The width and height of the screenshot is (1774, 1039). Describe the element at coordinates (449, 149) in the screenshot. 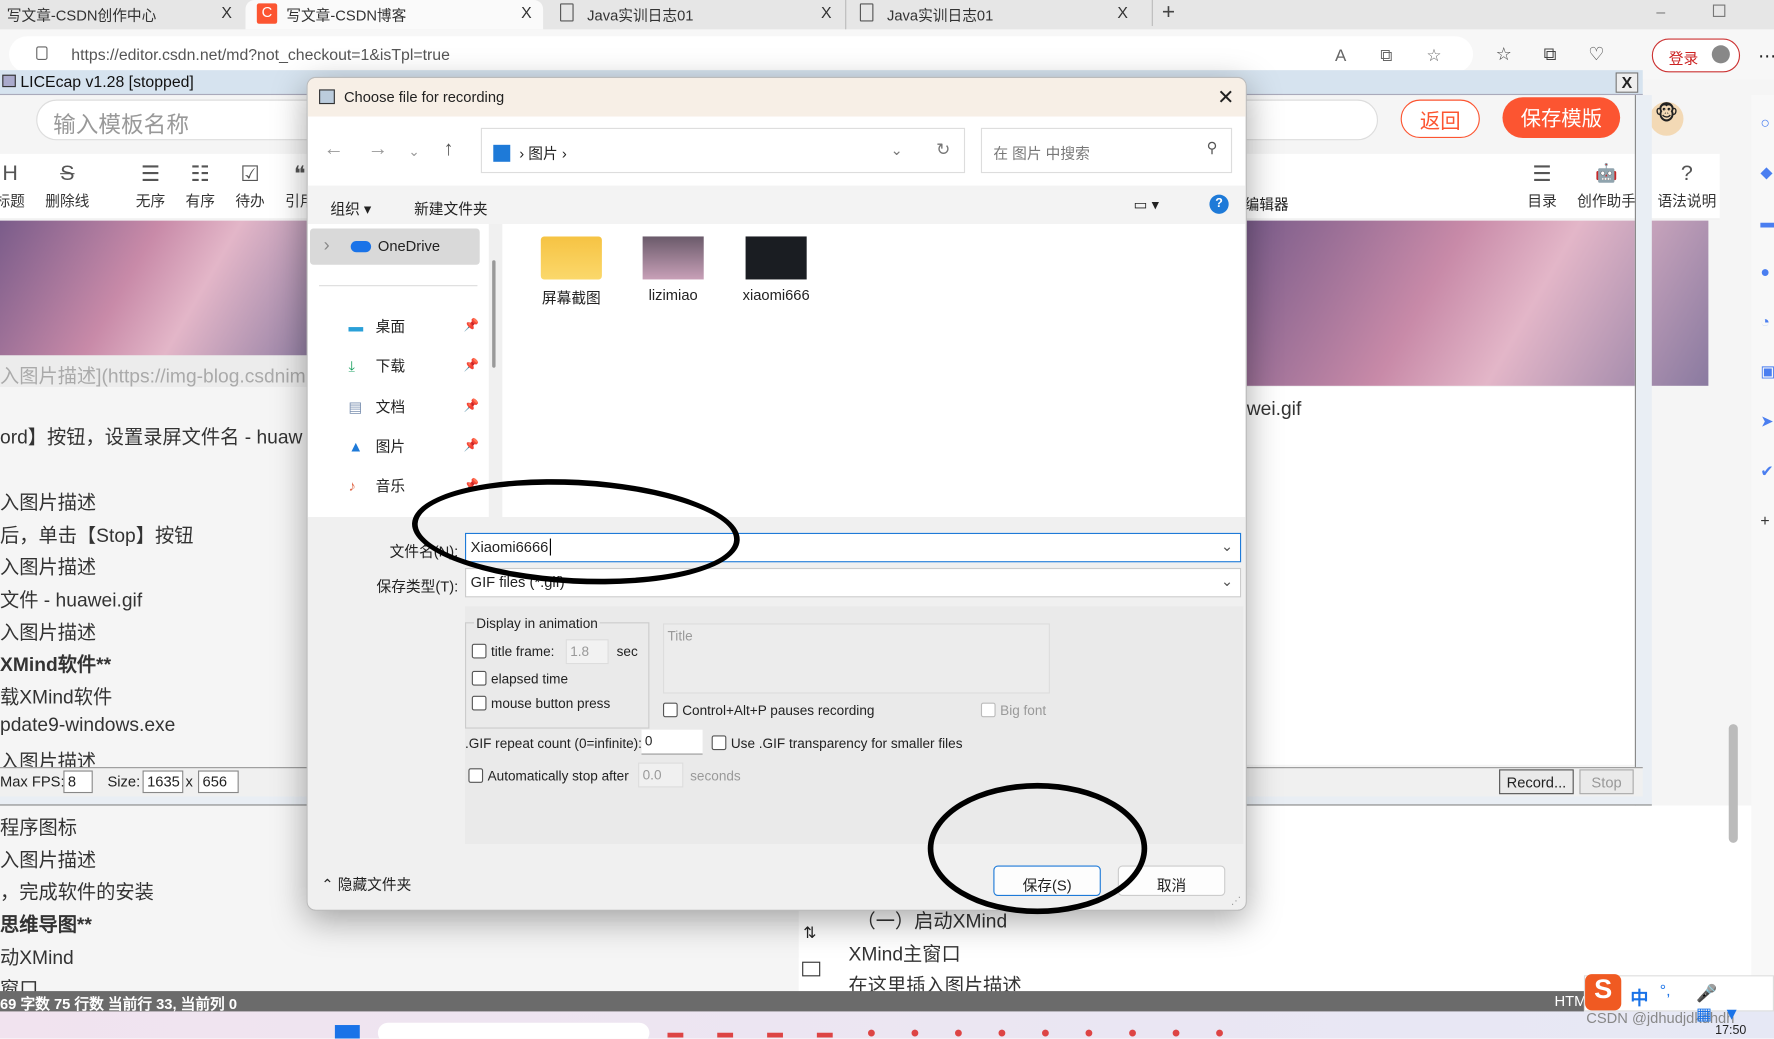

I see `up-arrow-icon: ↑` at that location.